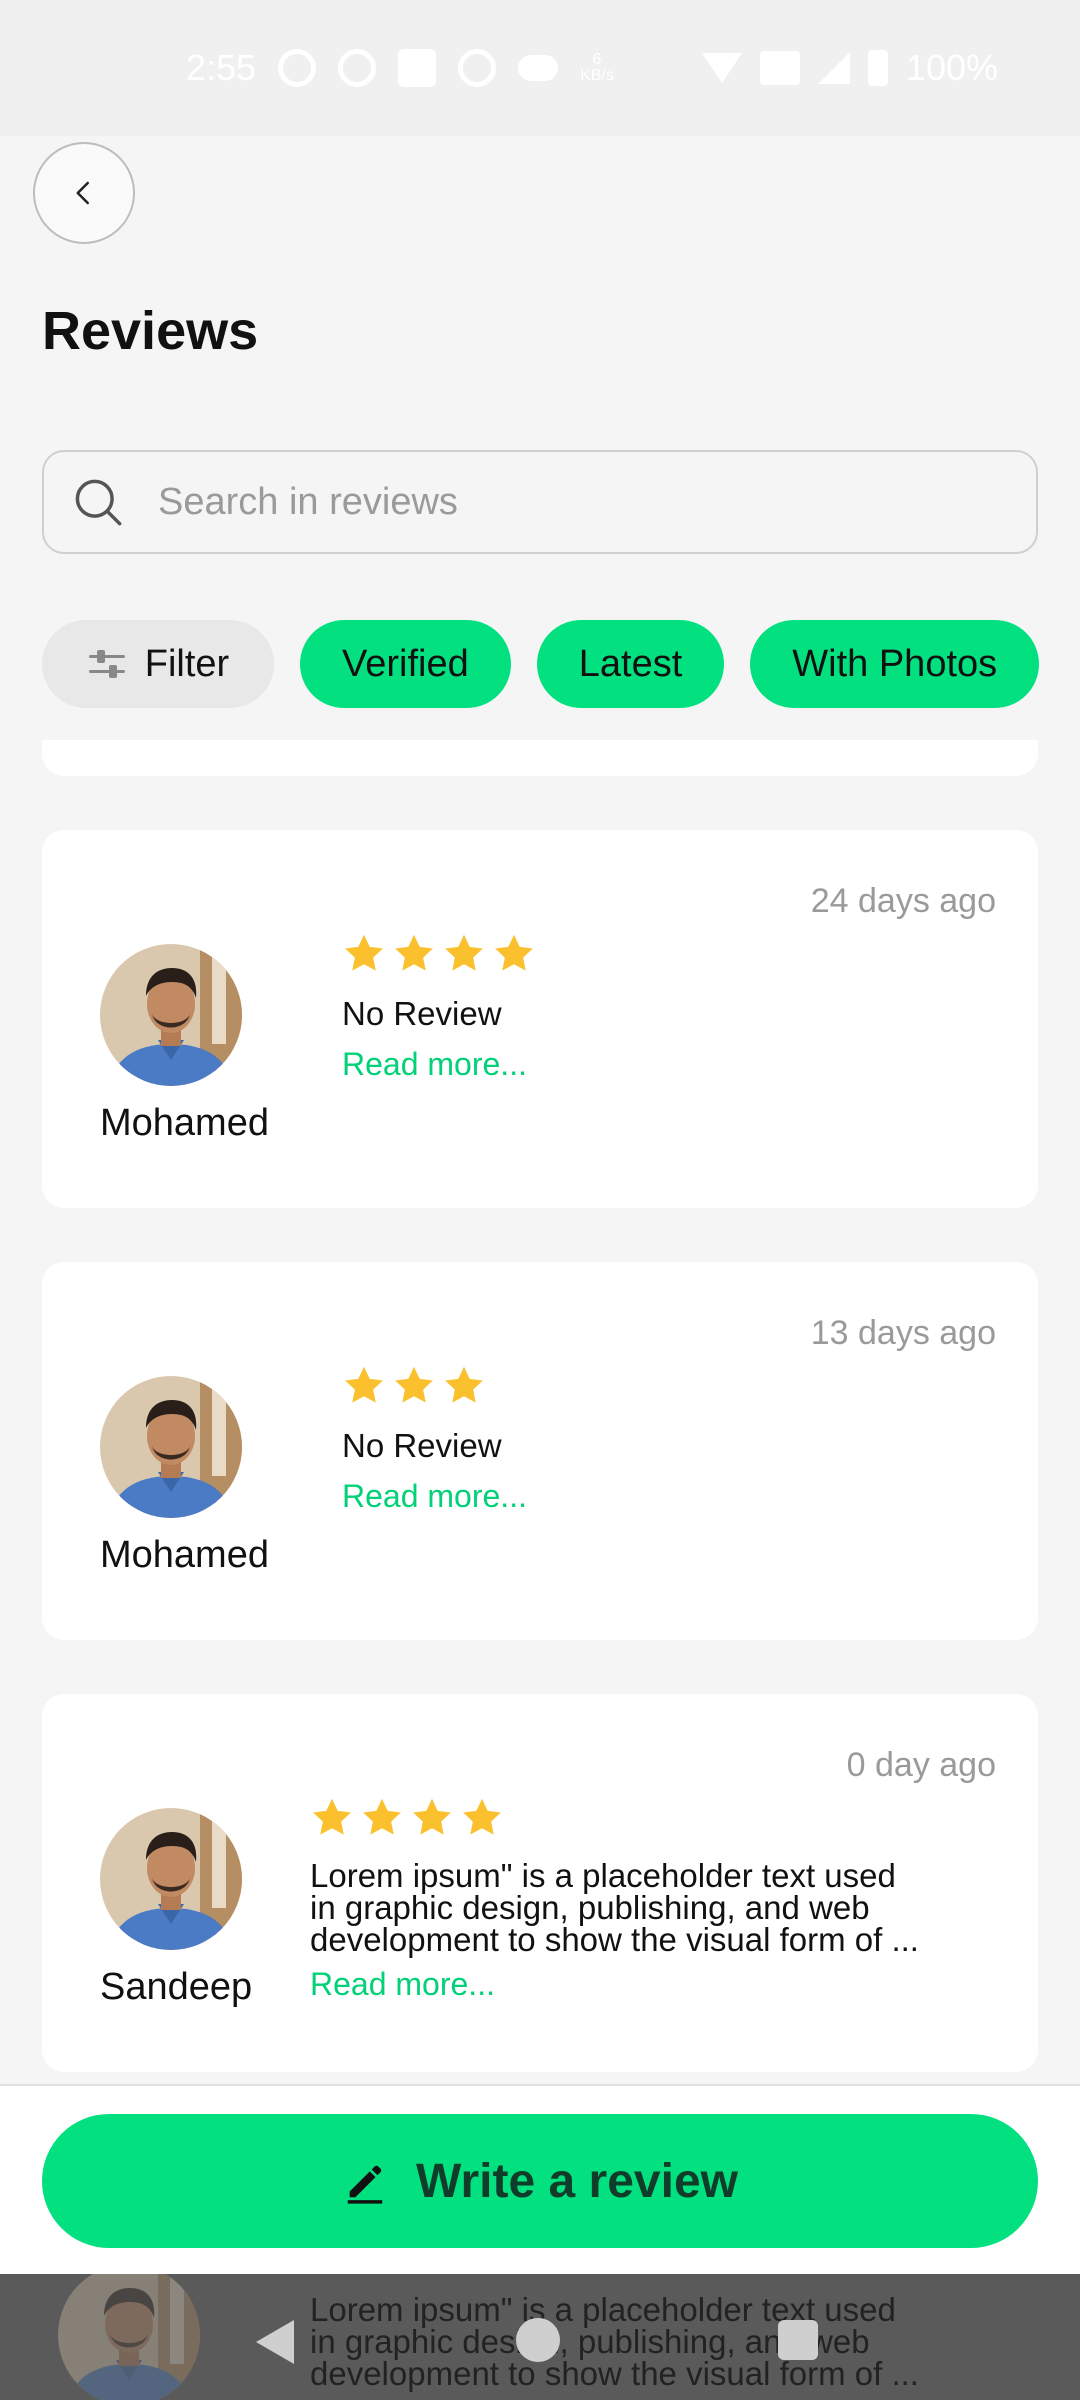 The height and width of the screenshot is (2400, 1080). What do you see at coordinates (297, 68) in the screenshot?
I see `whatsapp-icon` at bounding box center [297, 68].